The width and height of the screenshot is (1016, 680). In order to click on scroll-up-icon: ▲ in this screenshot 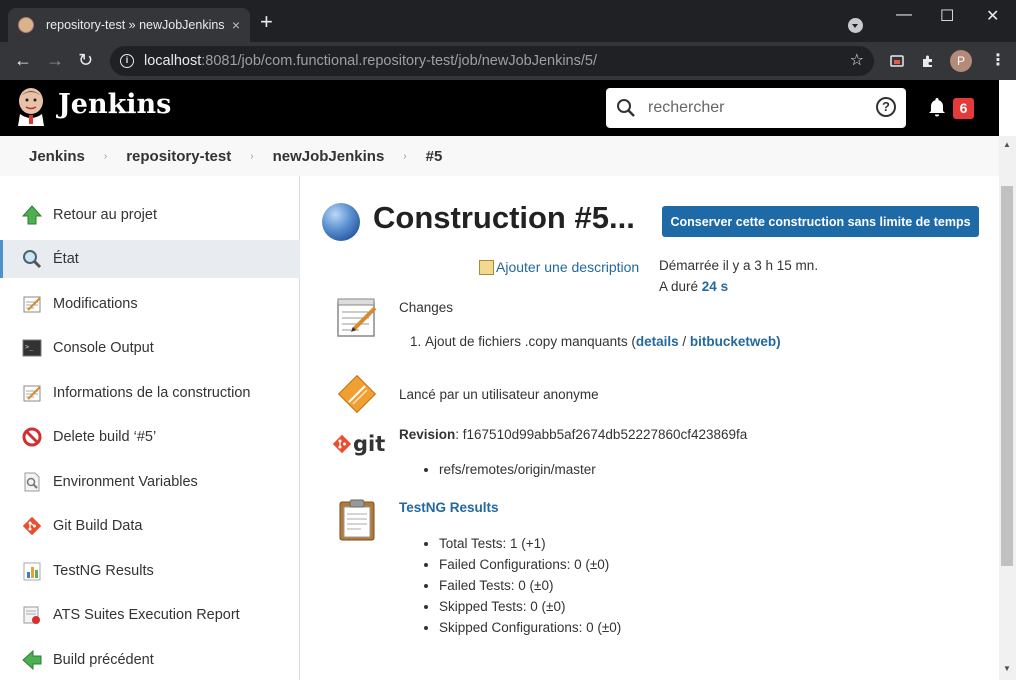, I will do `click(1007, 144)`.